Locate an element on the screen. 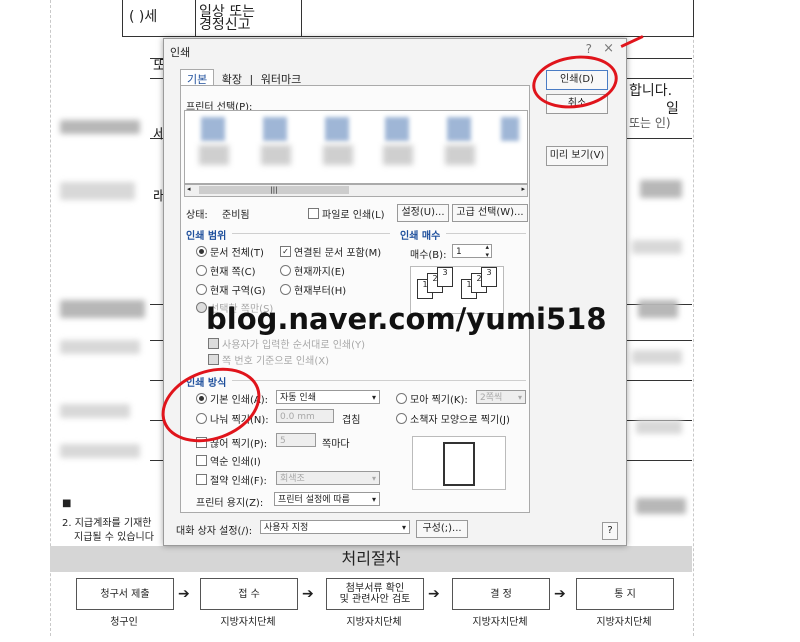 The height and width of the screenshot is (642, 800). process-step-2: 접 수 is located at coordinates (249, 594).